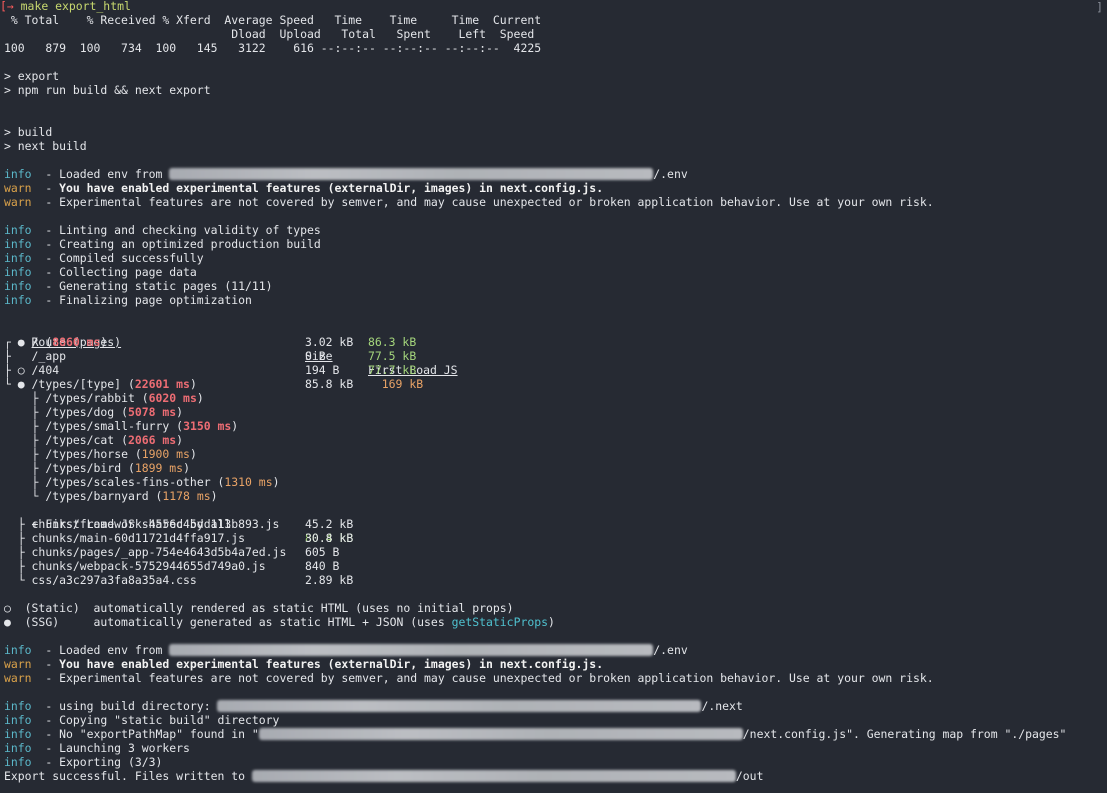 This screenshot has height=793, width=1107. What do you see at coordinates (45, 370) in the screenshot?
I see `route-path: /404` at bounding box center [45, 370].